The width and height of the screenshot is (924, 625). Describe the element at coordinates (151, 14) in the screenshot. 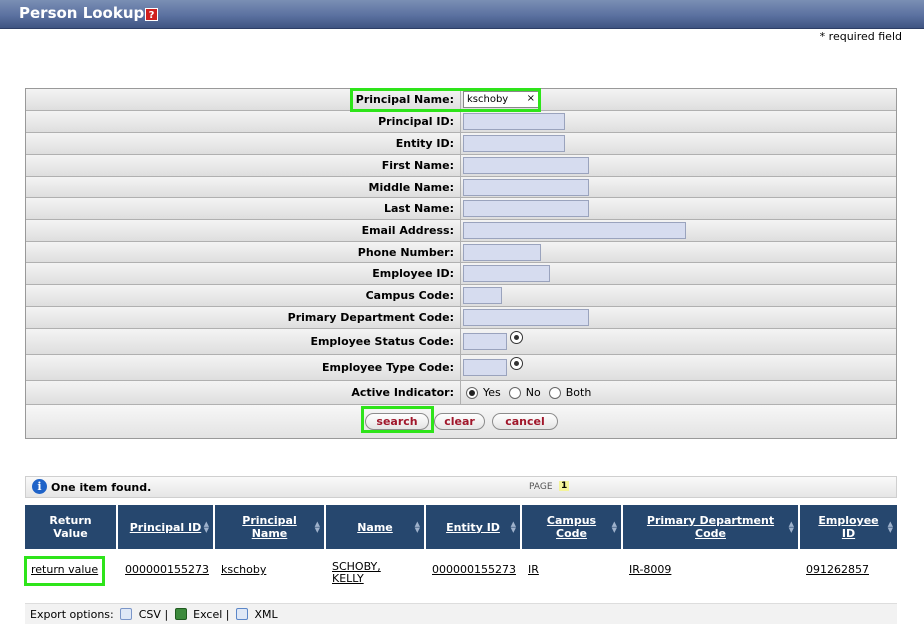

I see `help-icon: ?` at that location.